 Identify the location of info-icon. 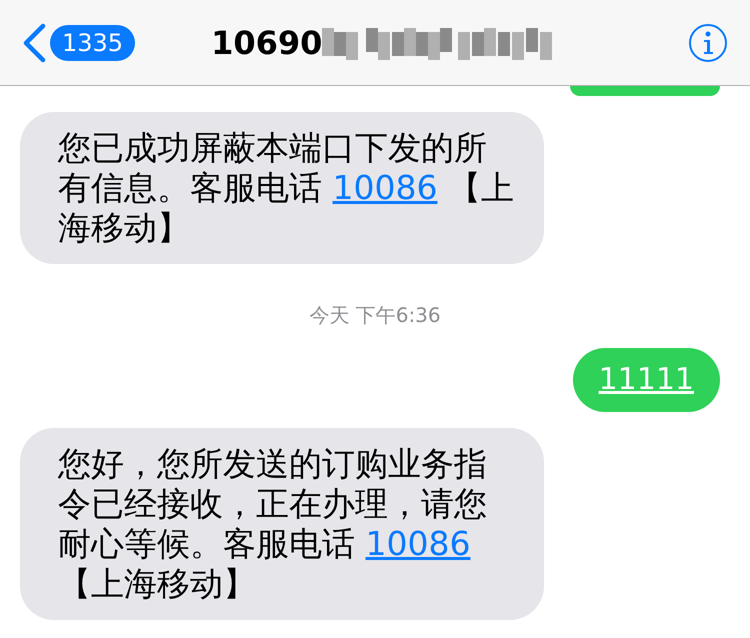
(708, 42).